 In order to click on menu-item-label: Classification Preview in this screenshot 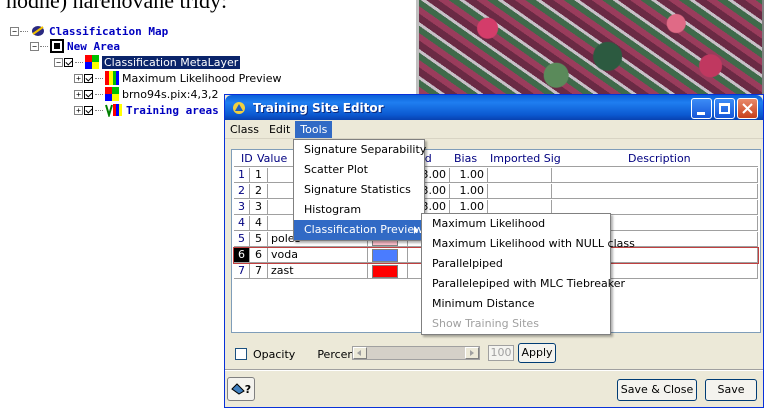, I will do `click(364, 229)`.